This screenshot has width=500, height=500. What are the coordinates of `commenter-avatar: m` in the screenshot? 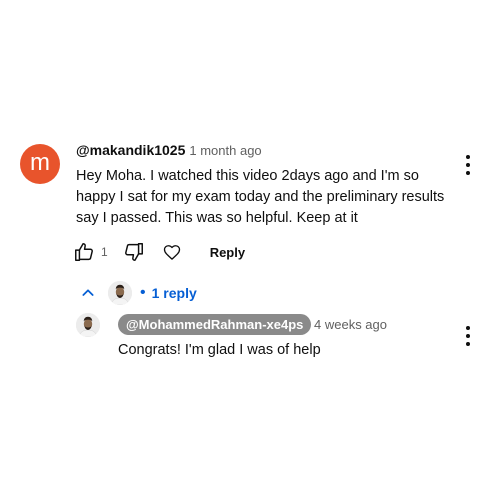 It's located at (40, 164).